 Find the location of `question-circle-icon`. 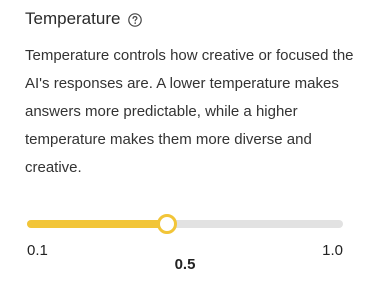

question-circle-icon is located at coordinates (135, 19).